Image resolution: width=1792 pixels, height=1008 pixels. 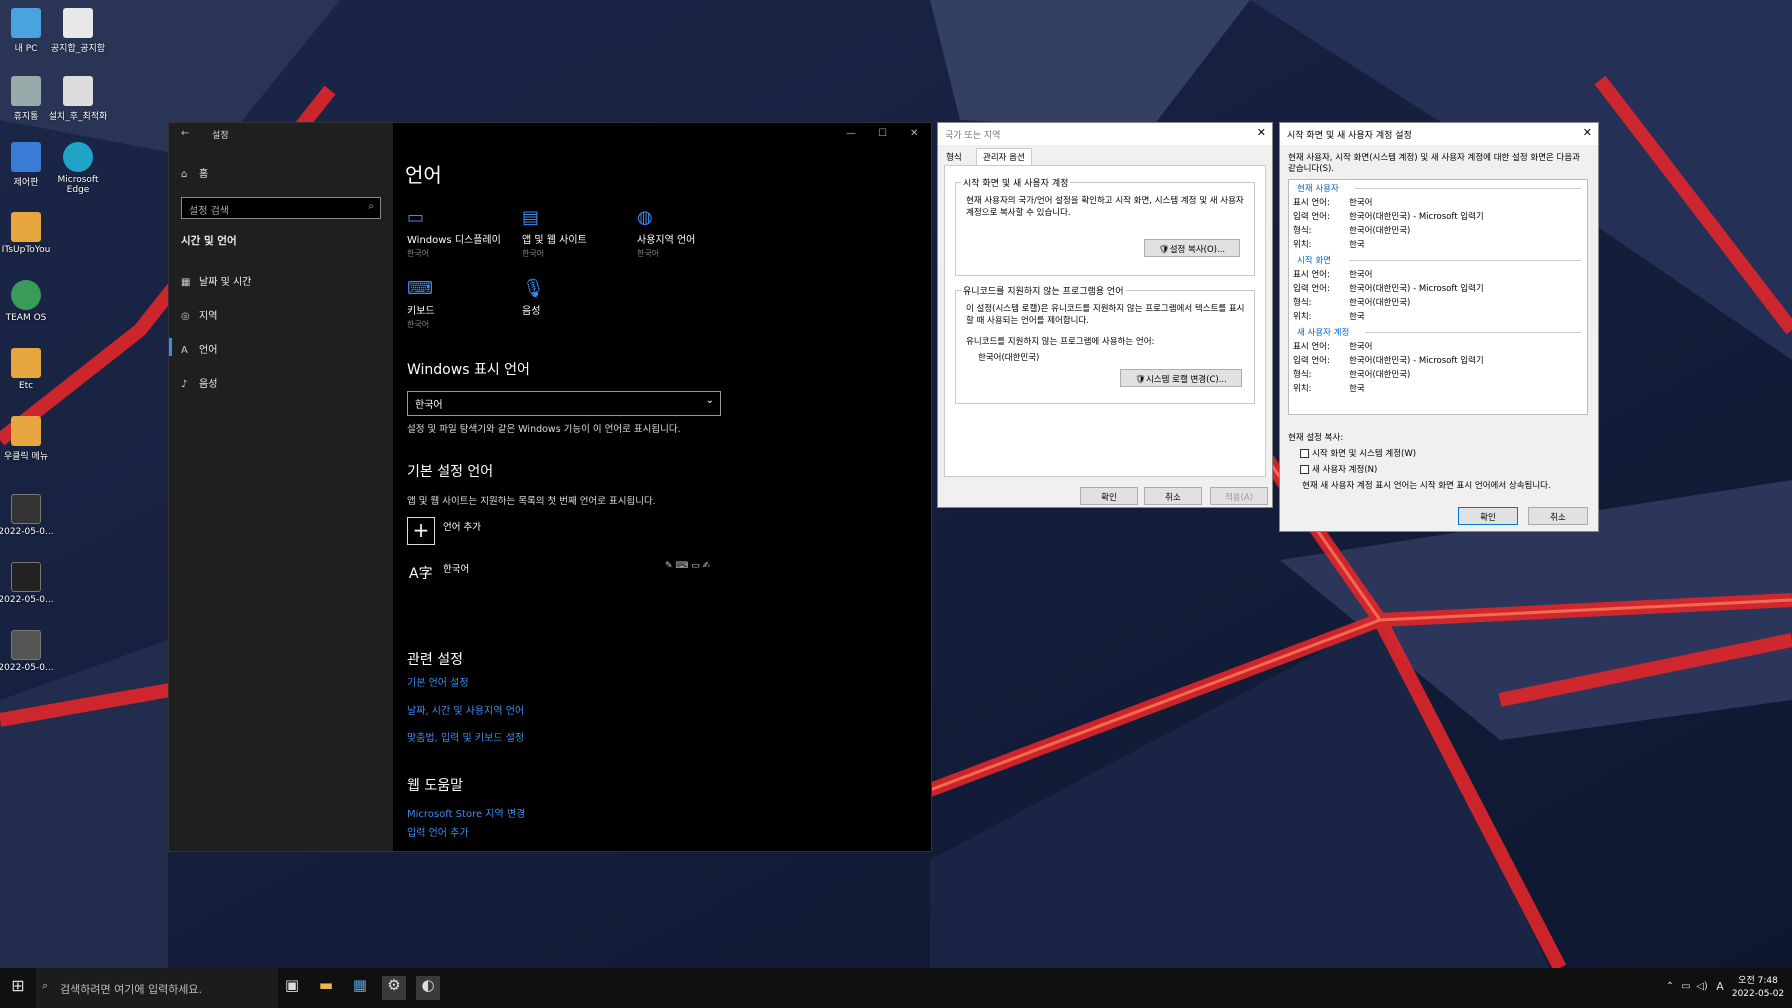 What do you see at coordinates (78, 91) in the screenshot?
I see `gear-icon` at bounding box center [78, 91].